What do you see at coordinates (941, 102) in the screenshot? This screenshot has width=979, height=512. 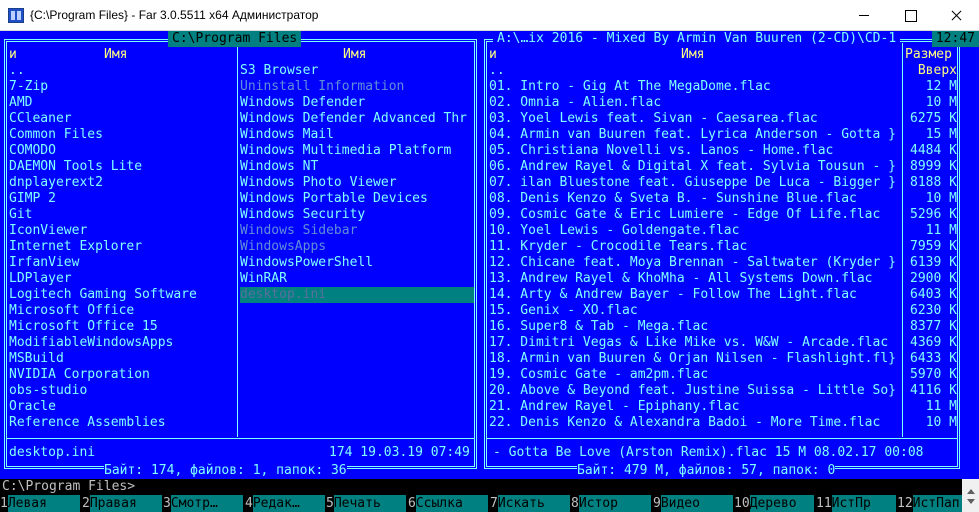 I see `file-size: 10 M` at bounding box center [941, 102].